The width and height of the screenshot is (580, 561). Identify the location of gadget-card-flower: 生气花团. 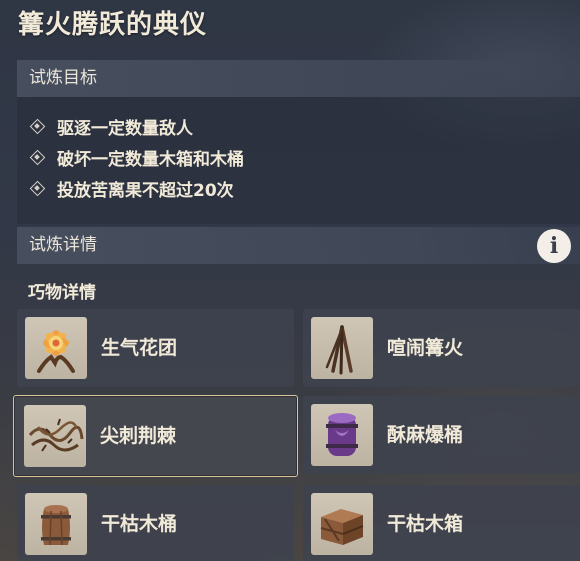
(155, 348).